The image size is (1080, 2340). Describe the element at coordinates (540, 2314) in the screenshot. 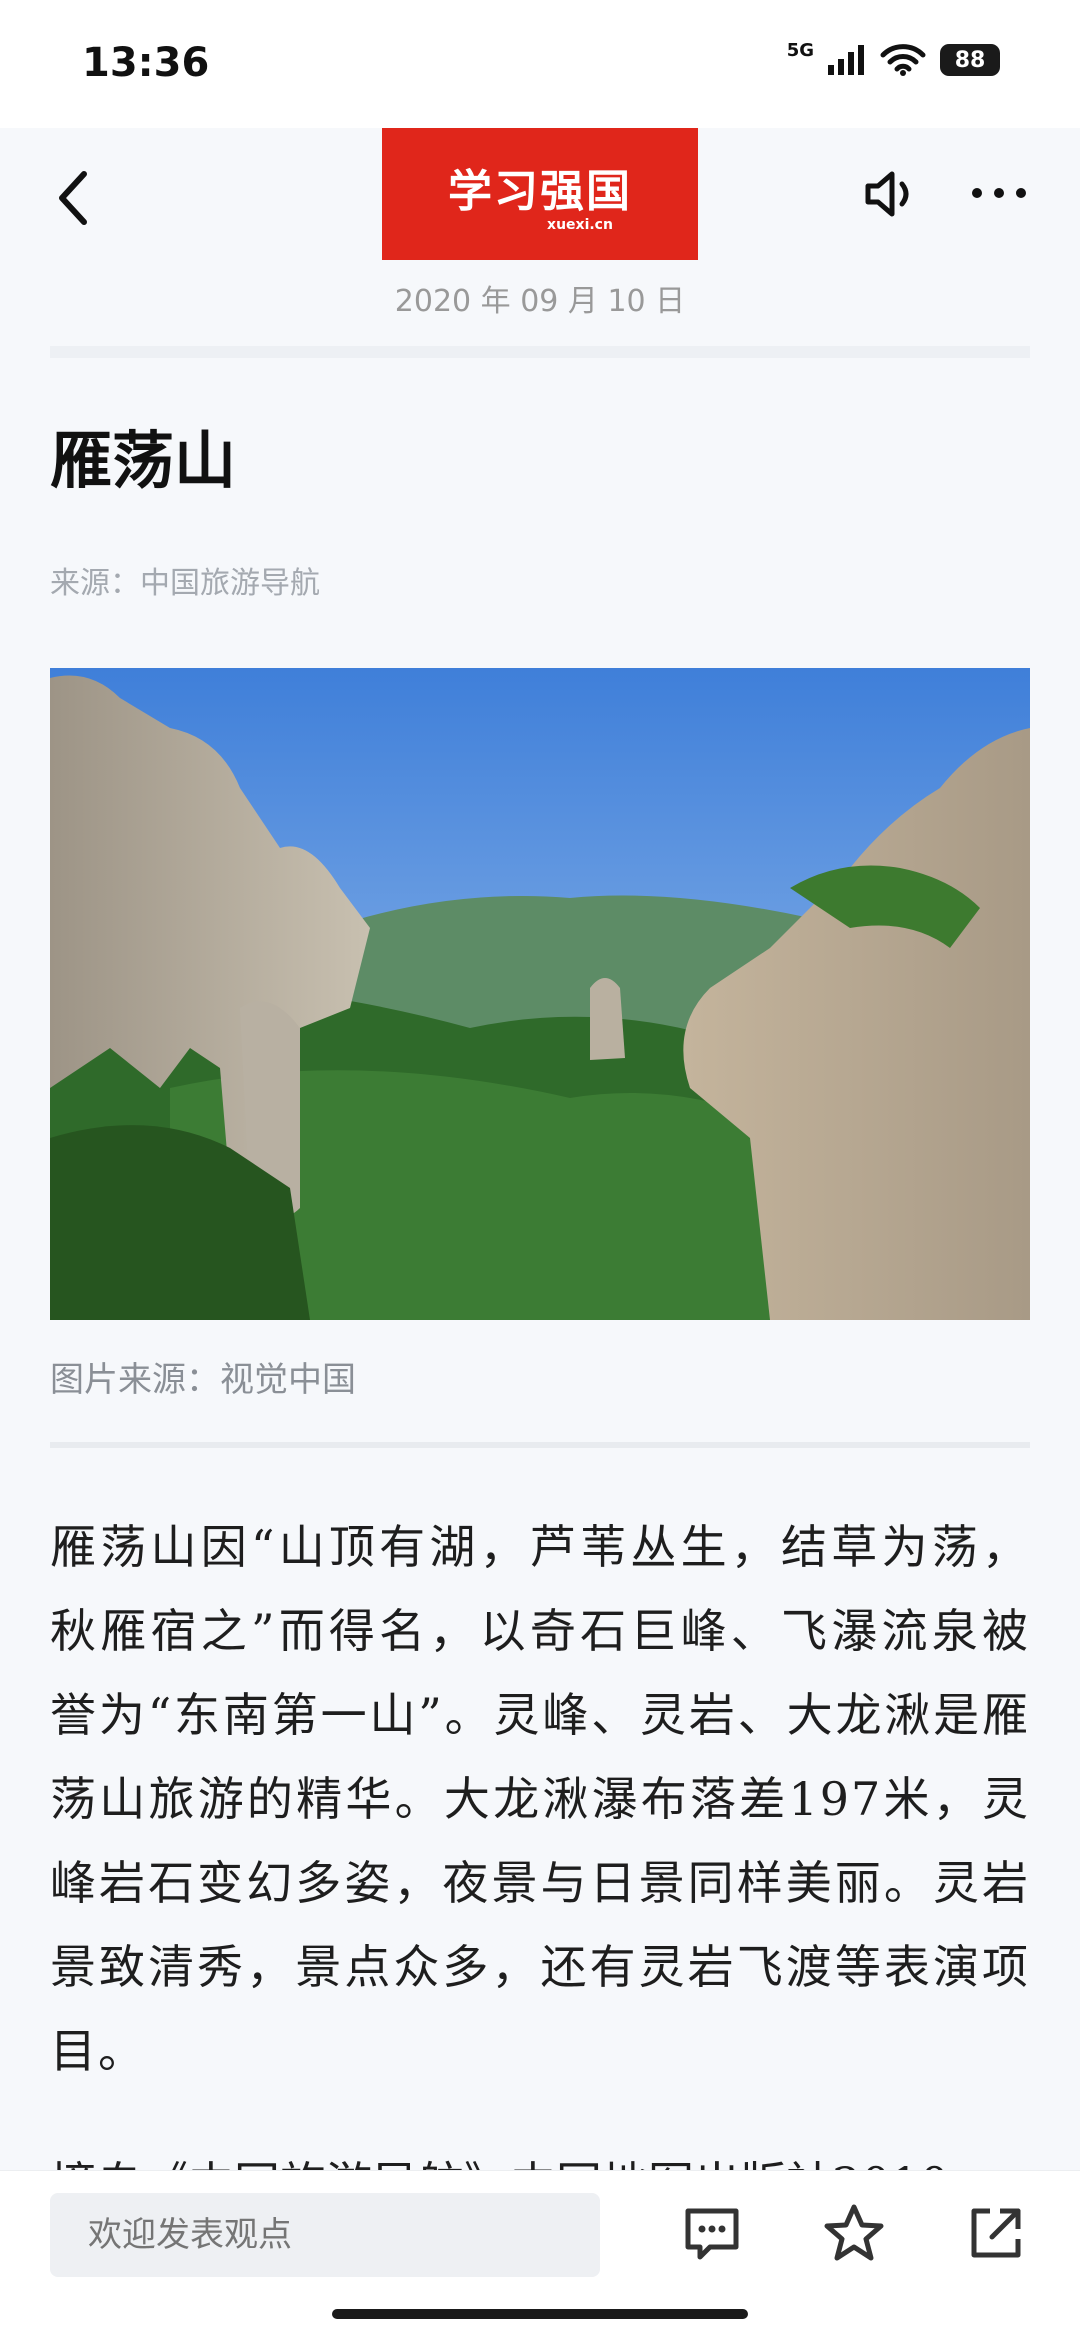

I see `home-indicator` at that location.